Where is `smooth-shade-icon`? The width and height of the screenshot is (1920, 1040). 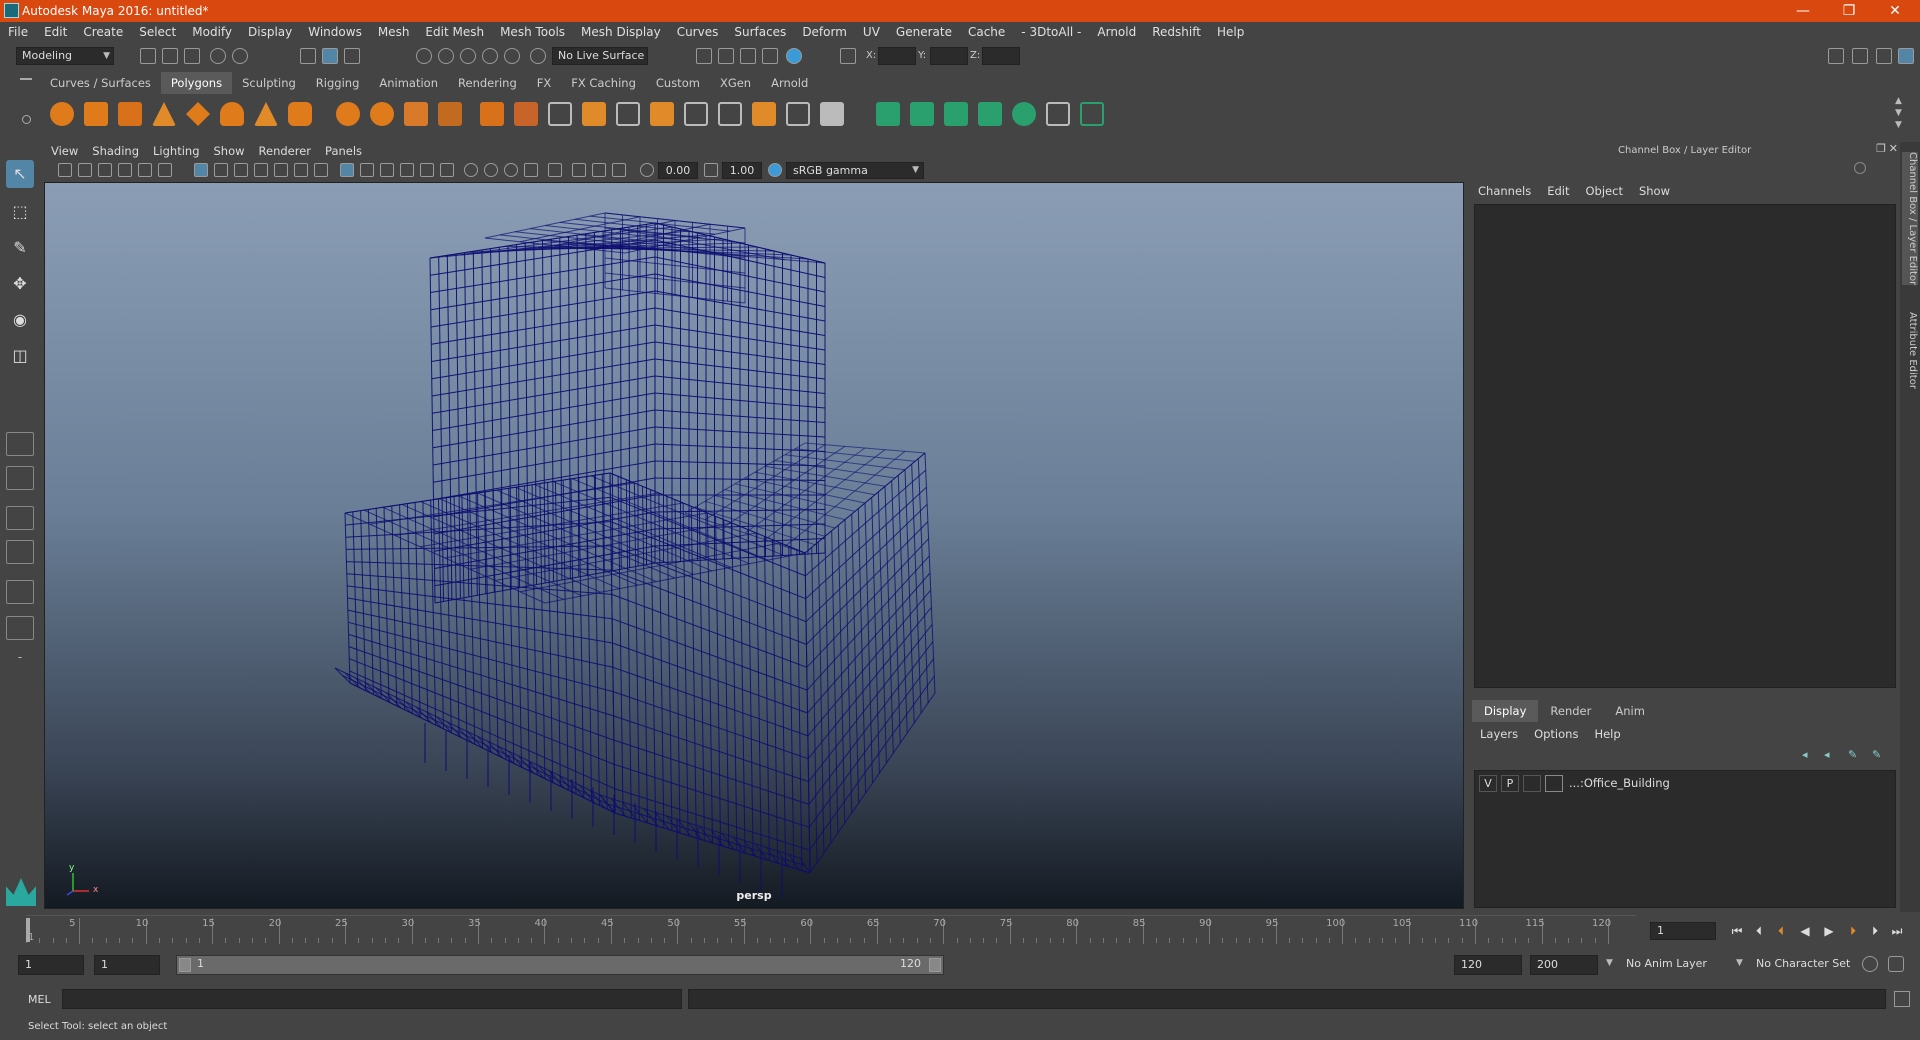 smooth-shade-icon is located at coordinates (367, 170).